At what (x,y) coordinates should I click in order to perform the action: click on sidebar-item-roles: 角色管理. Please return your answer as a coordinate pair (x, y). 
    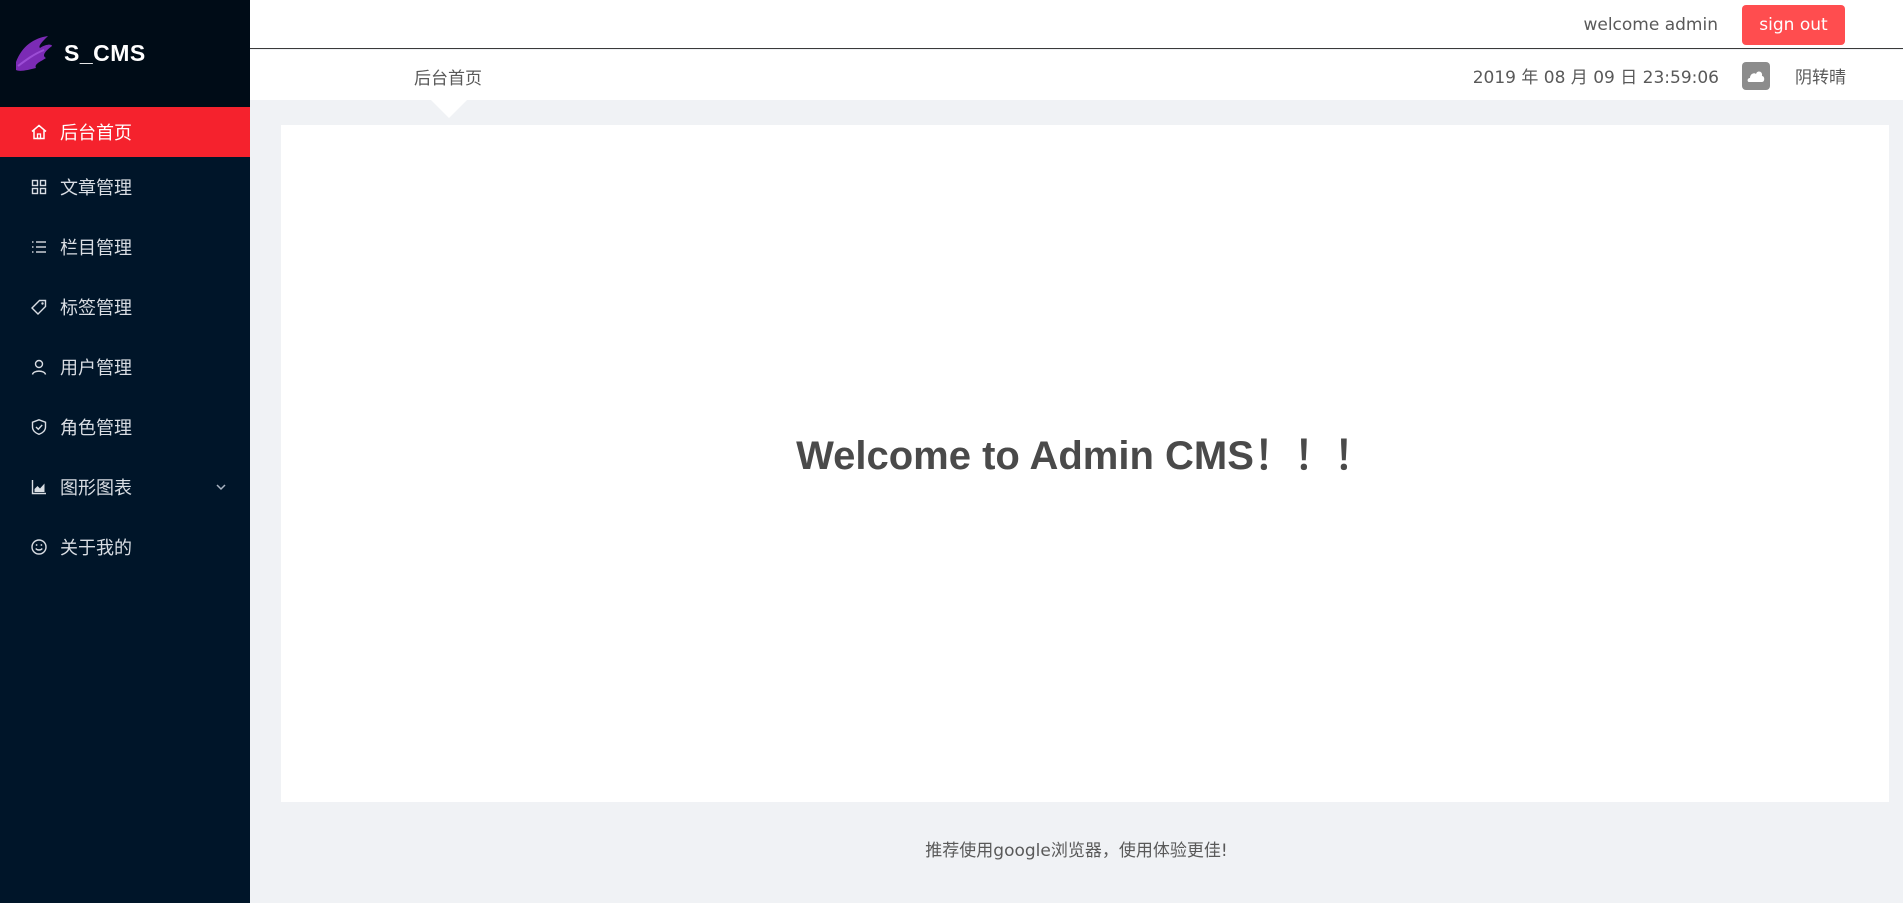
    Looking at the image, I should click on (125, 427).